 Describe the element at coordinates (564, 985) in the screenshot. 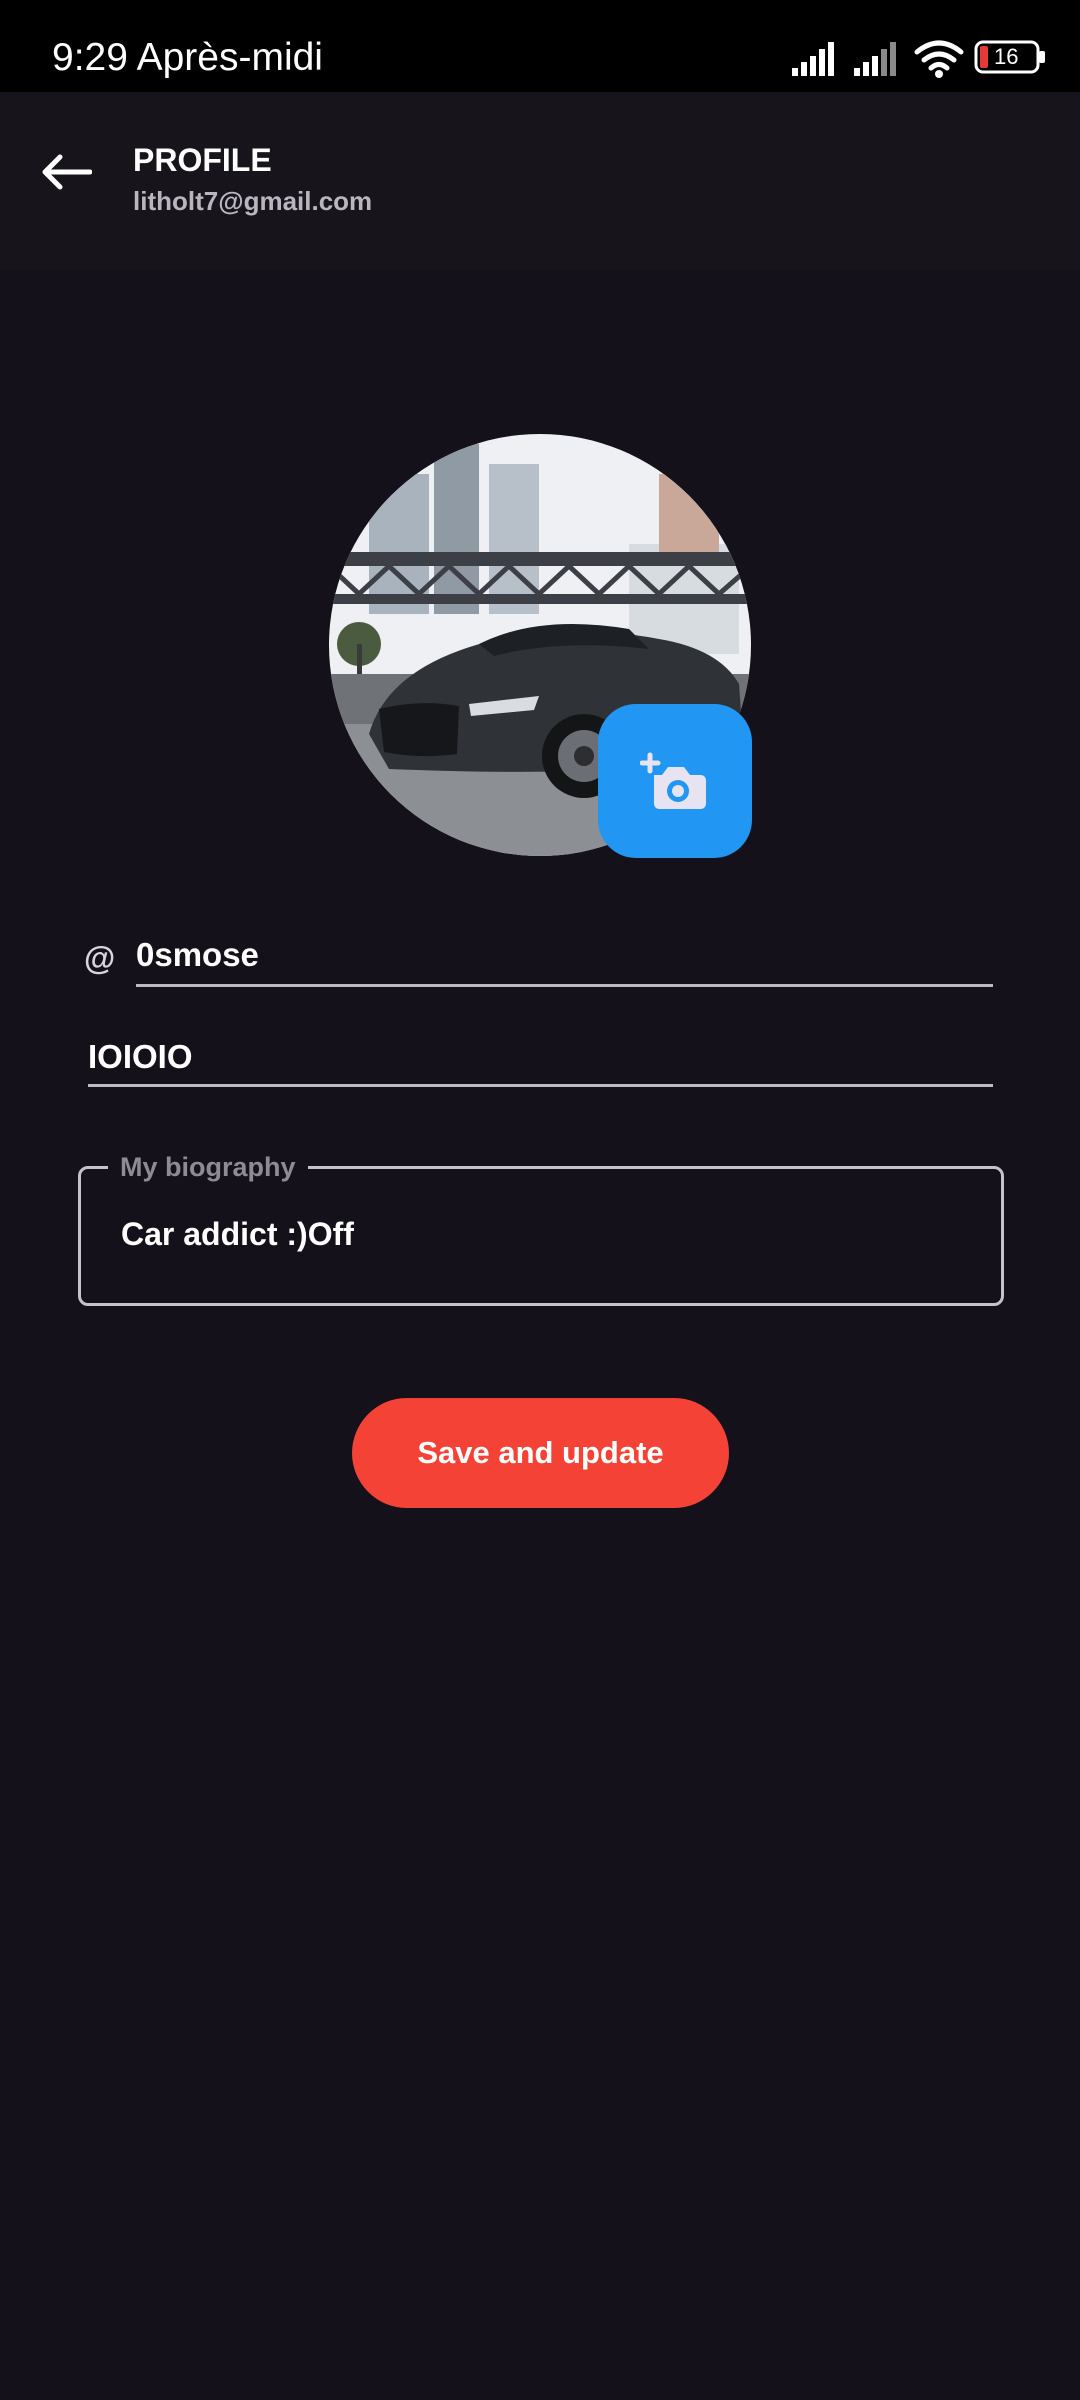

I see `username-underline` at that location.